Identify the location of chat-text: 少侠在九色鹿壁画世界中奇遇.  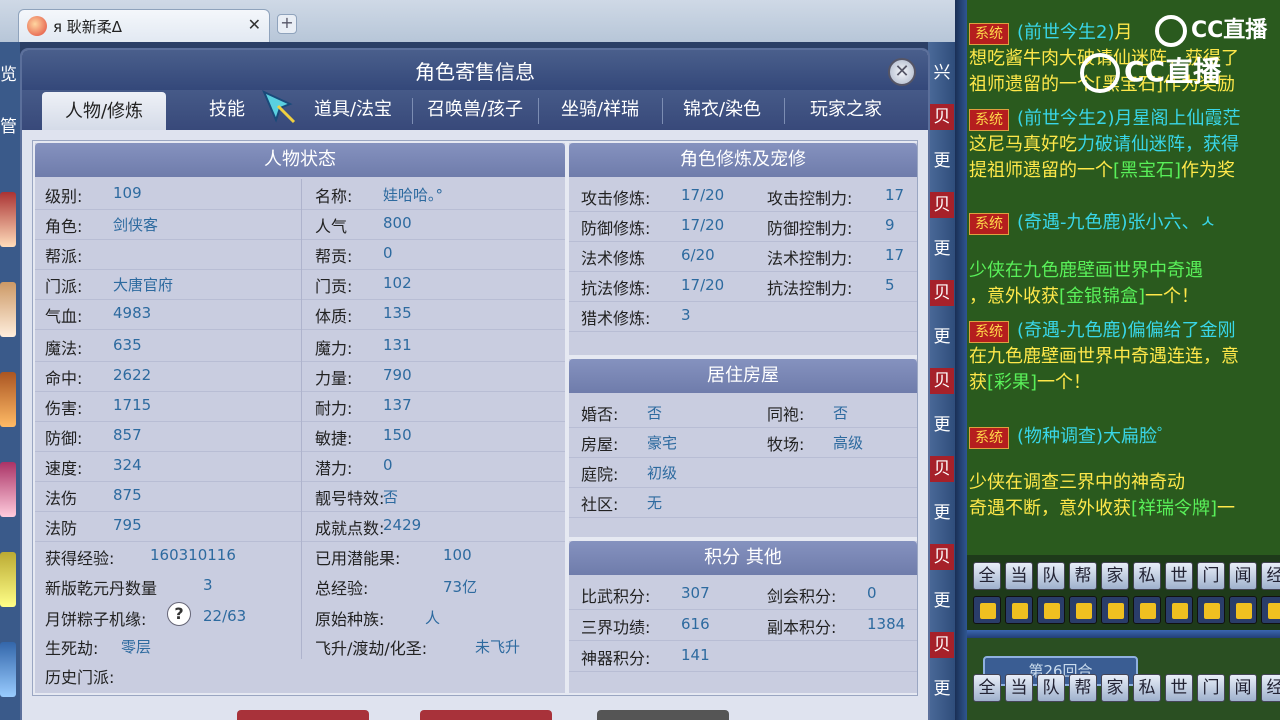
(1086, 270).